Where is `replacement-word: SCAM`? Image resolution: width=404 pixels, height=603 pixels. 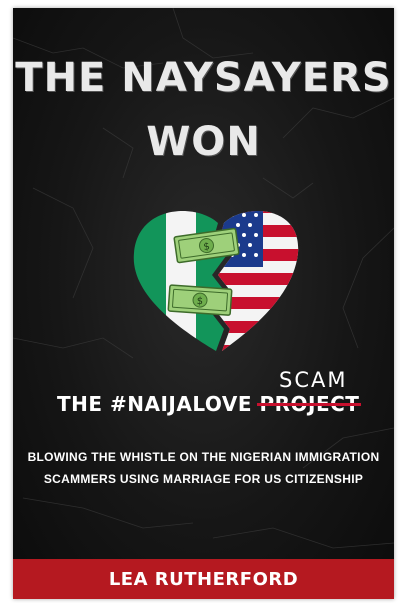
replacement-word: SCAM is located at coordinates (313, 380).